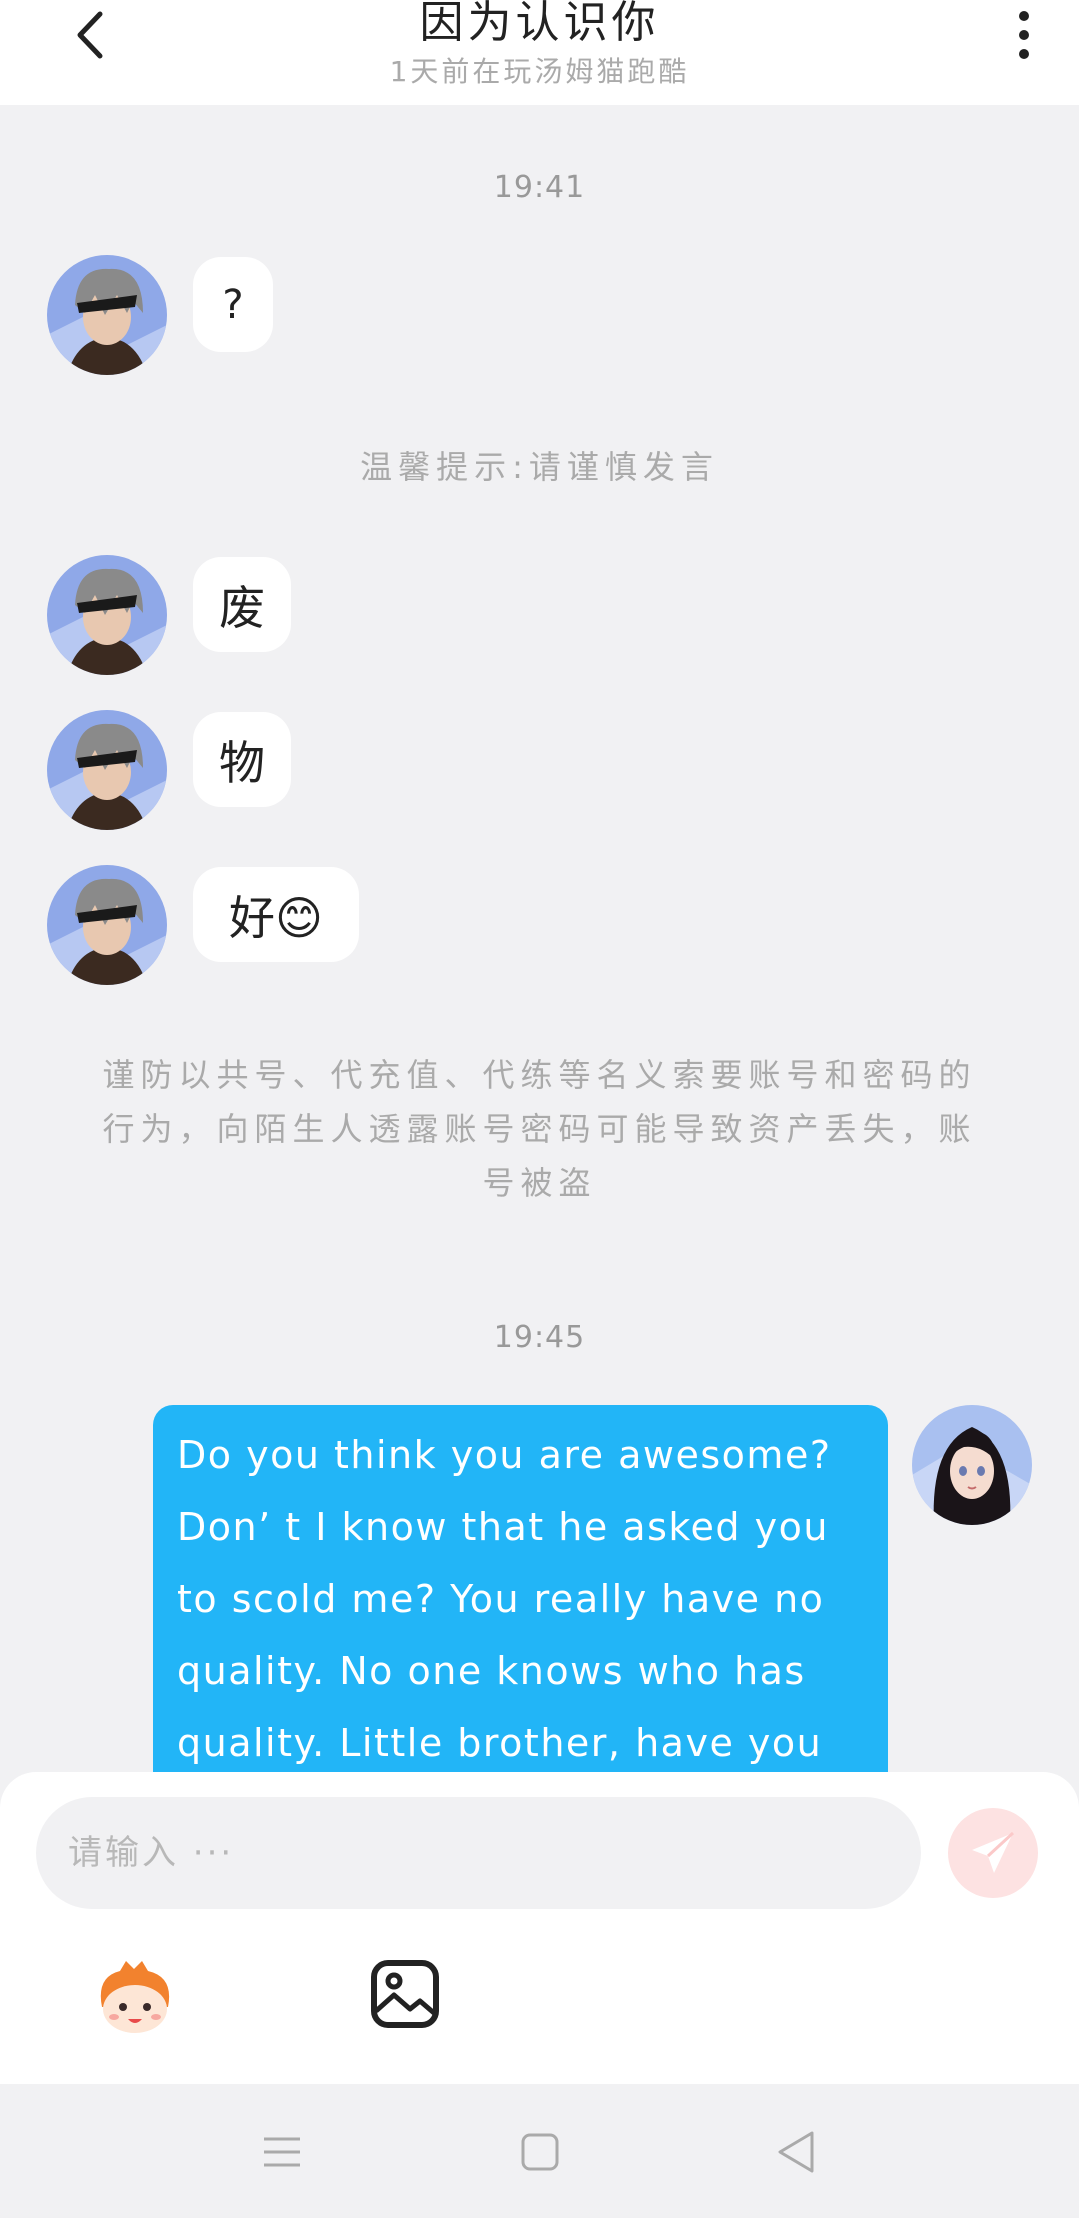 Image resolution: width=1079 pixels, height=2218 pixels. What do you see at coordinates (276, 914) in the screenshot?
I see `message-bubble-incoming: 好😊` at bounding box center [276, 914].